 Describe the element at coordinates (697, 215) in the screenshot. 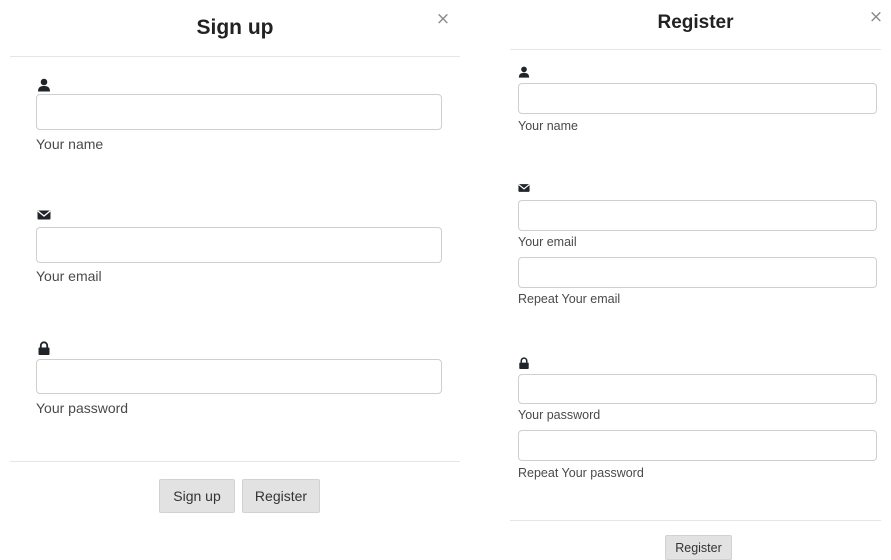

I see `register-email-input` at that location.